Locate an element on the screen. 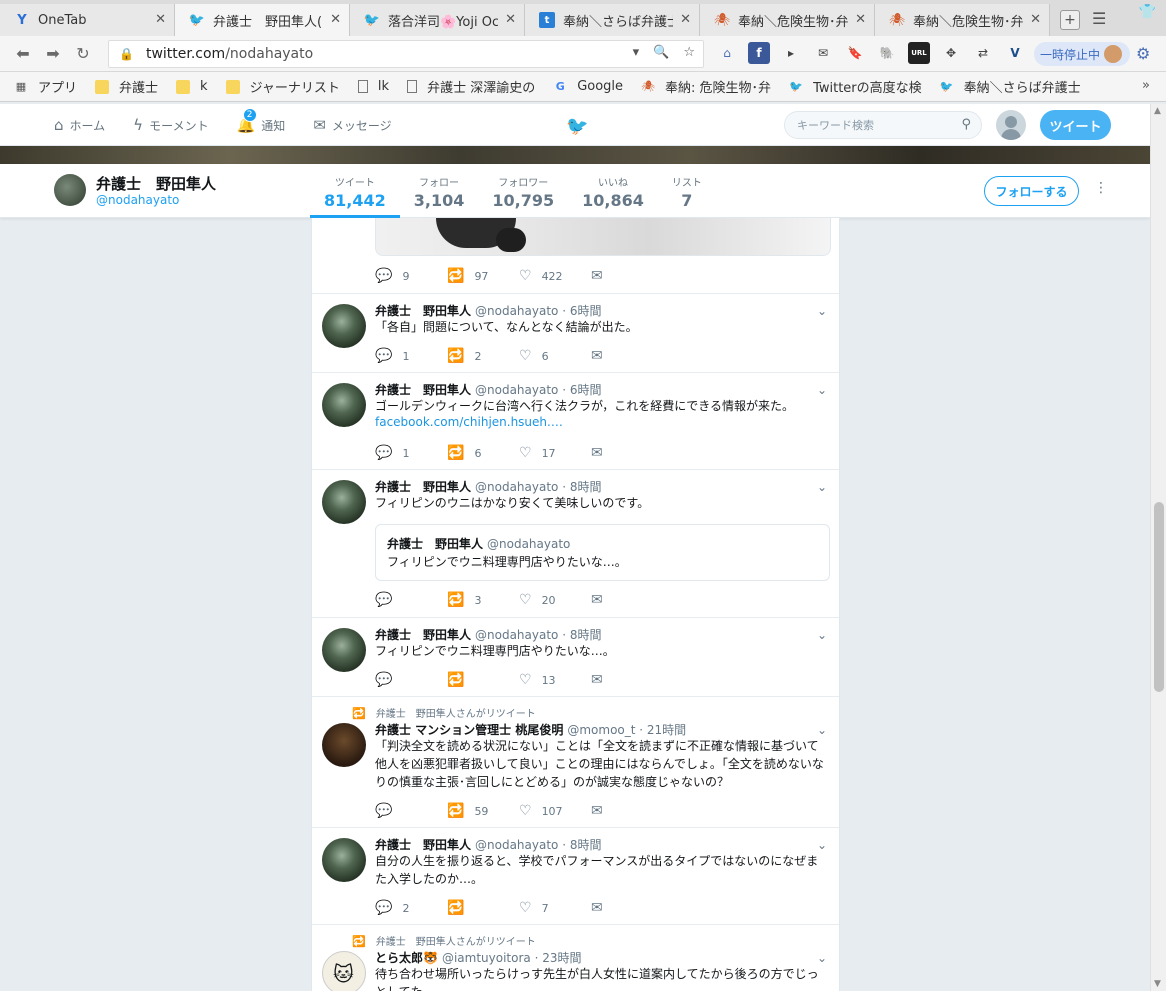 This screenshot has height=991, width=1166. bookmark-folder: 弁護士 is located at coordinates (126, 86).